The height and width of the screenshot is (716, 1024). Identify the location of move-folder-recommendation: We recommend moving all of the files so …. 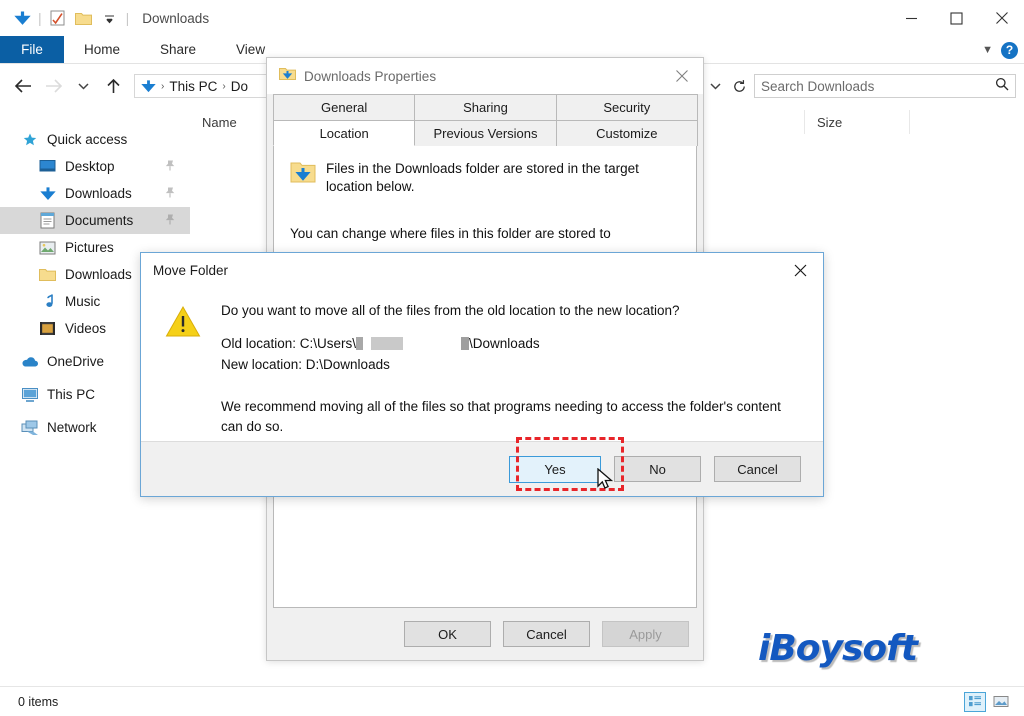
(501, 416).